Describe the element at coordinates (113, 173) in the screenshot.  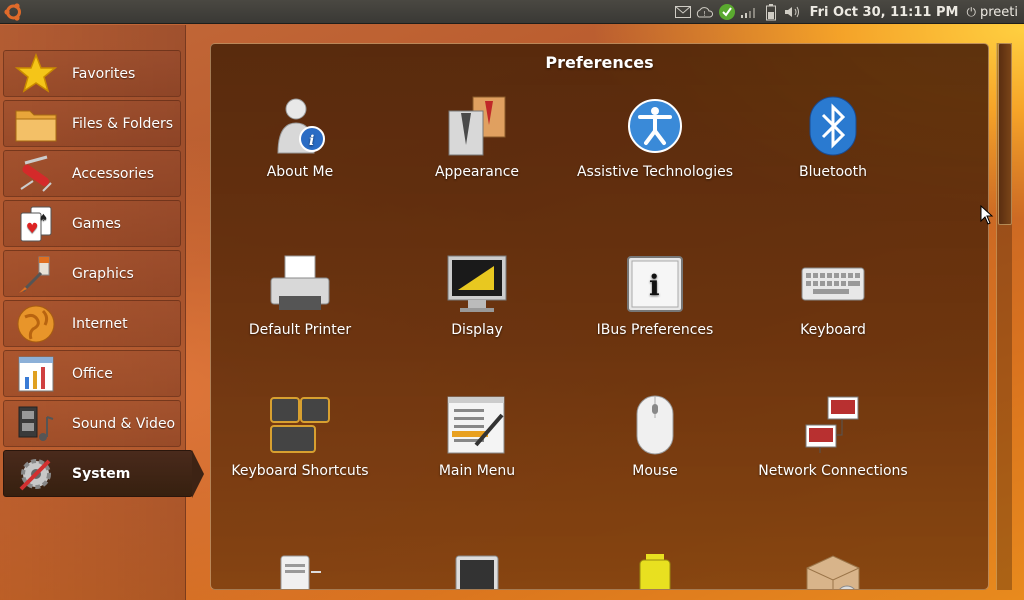
I see `category-label: Accessories` at that location.